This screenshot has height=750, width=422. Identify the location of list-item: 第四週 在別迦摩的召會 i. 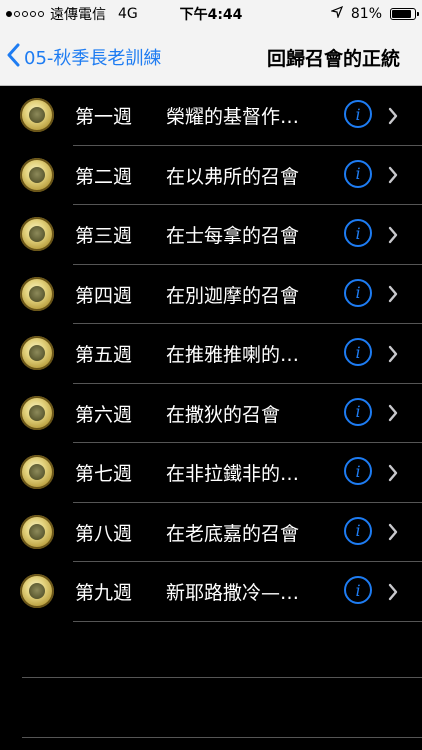
(211, 294).